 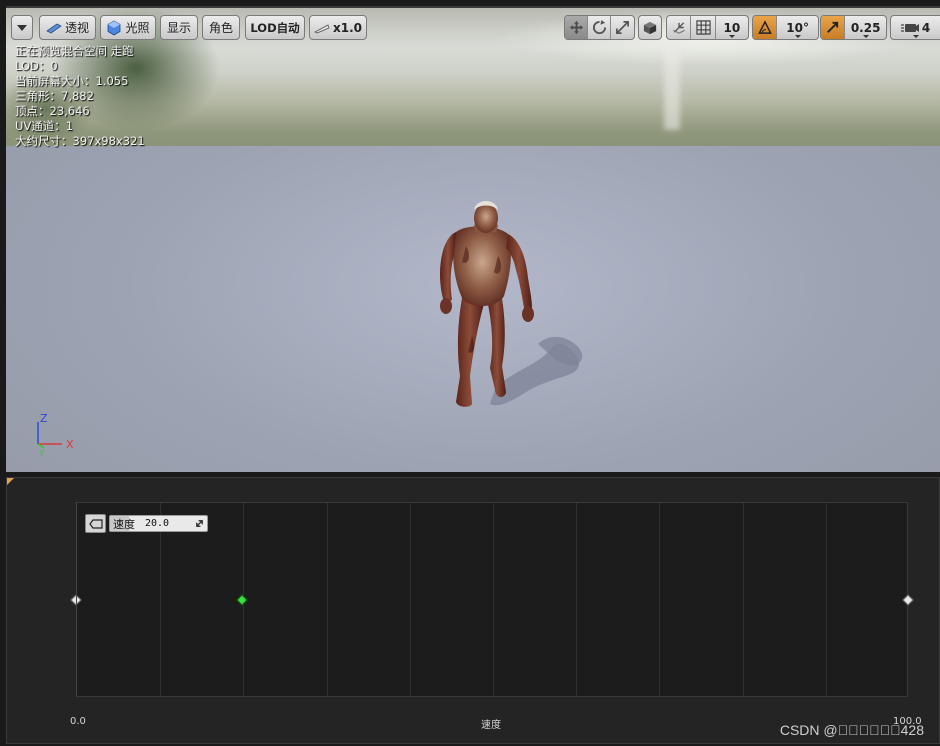 I want to click on stat-screen-size: 当前屏幕大小：1.055, so click(x=72, y=81).